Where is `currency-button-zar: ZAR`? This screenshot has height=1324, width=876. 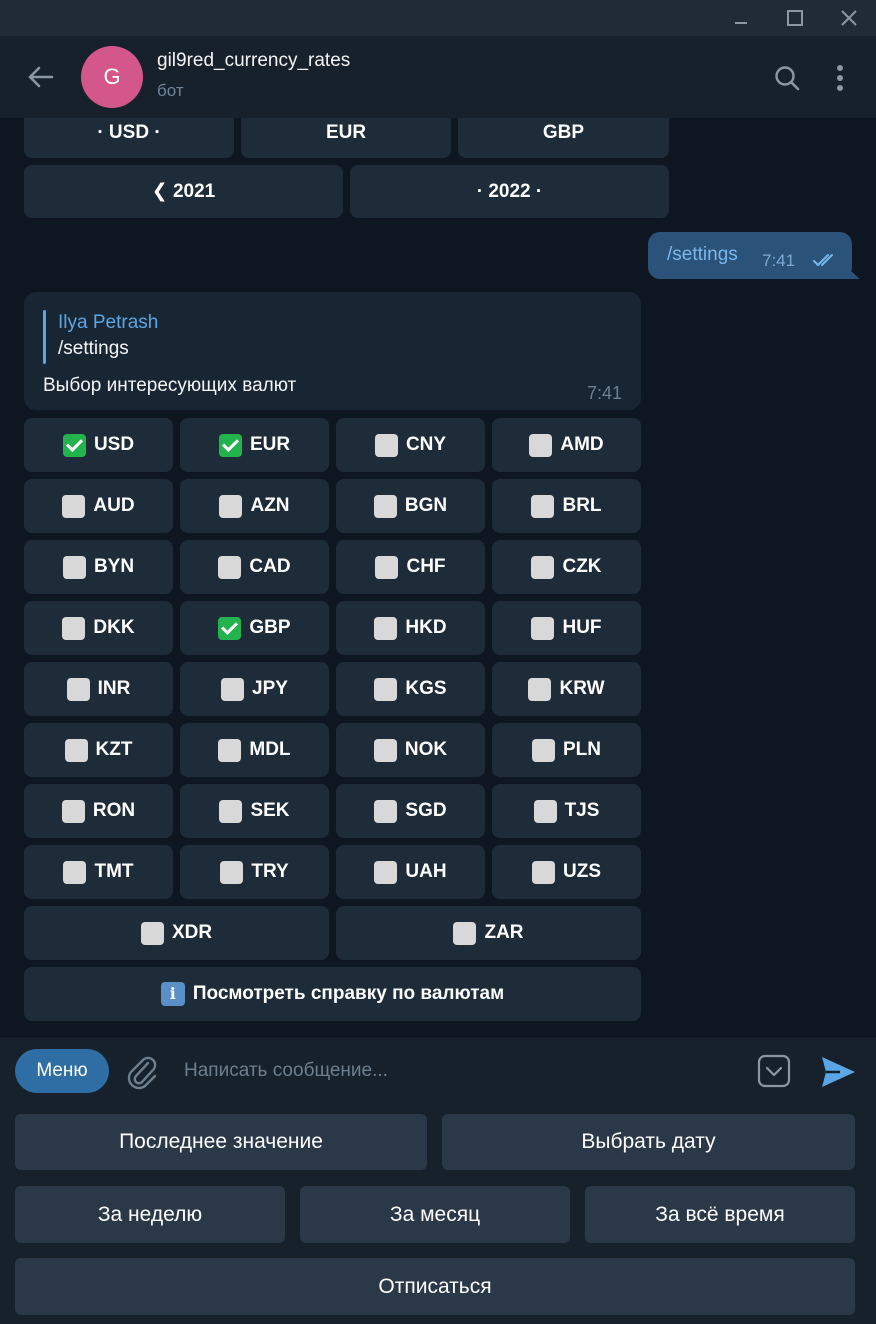 currency-button-zar: ZAR is located at coordinates (488, 933).